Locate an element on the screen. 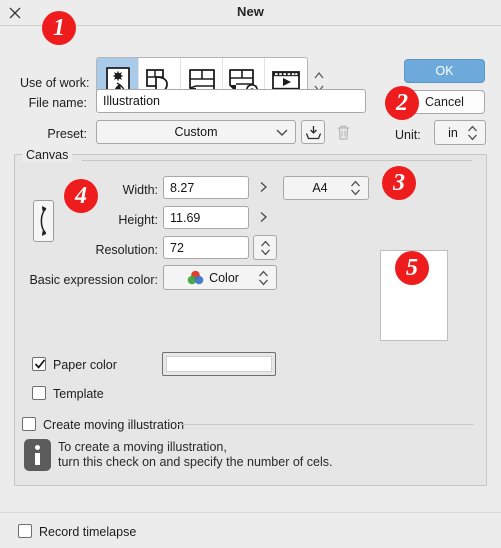 The image size is (501, 548). title-bar: New is located at coordinates (250, 12).